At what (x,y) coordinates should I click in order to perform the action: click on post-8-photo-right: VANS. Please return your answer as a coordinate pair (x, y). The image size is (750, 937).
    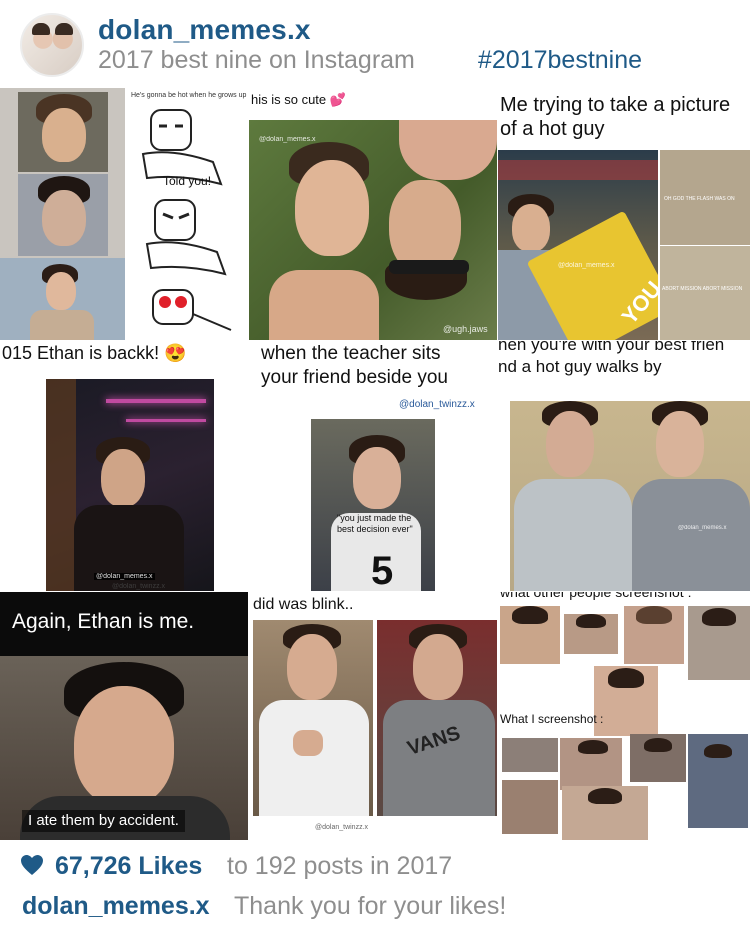
    Looking at the image, I should click on (437, 718).